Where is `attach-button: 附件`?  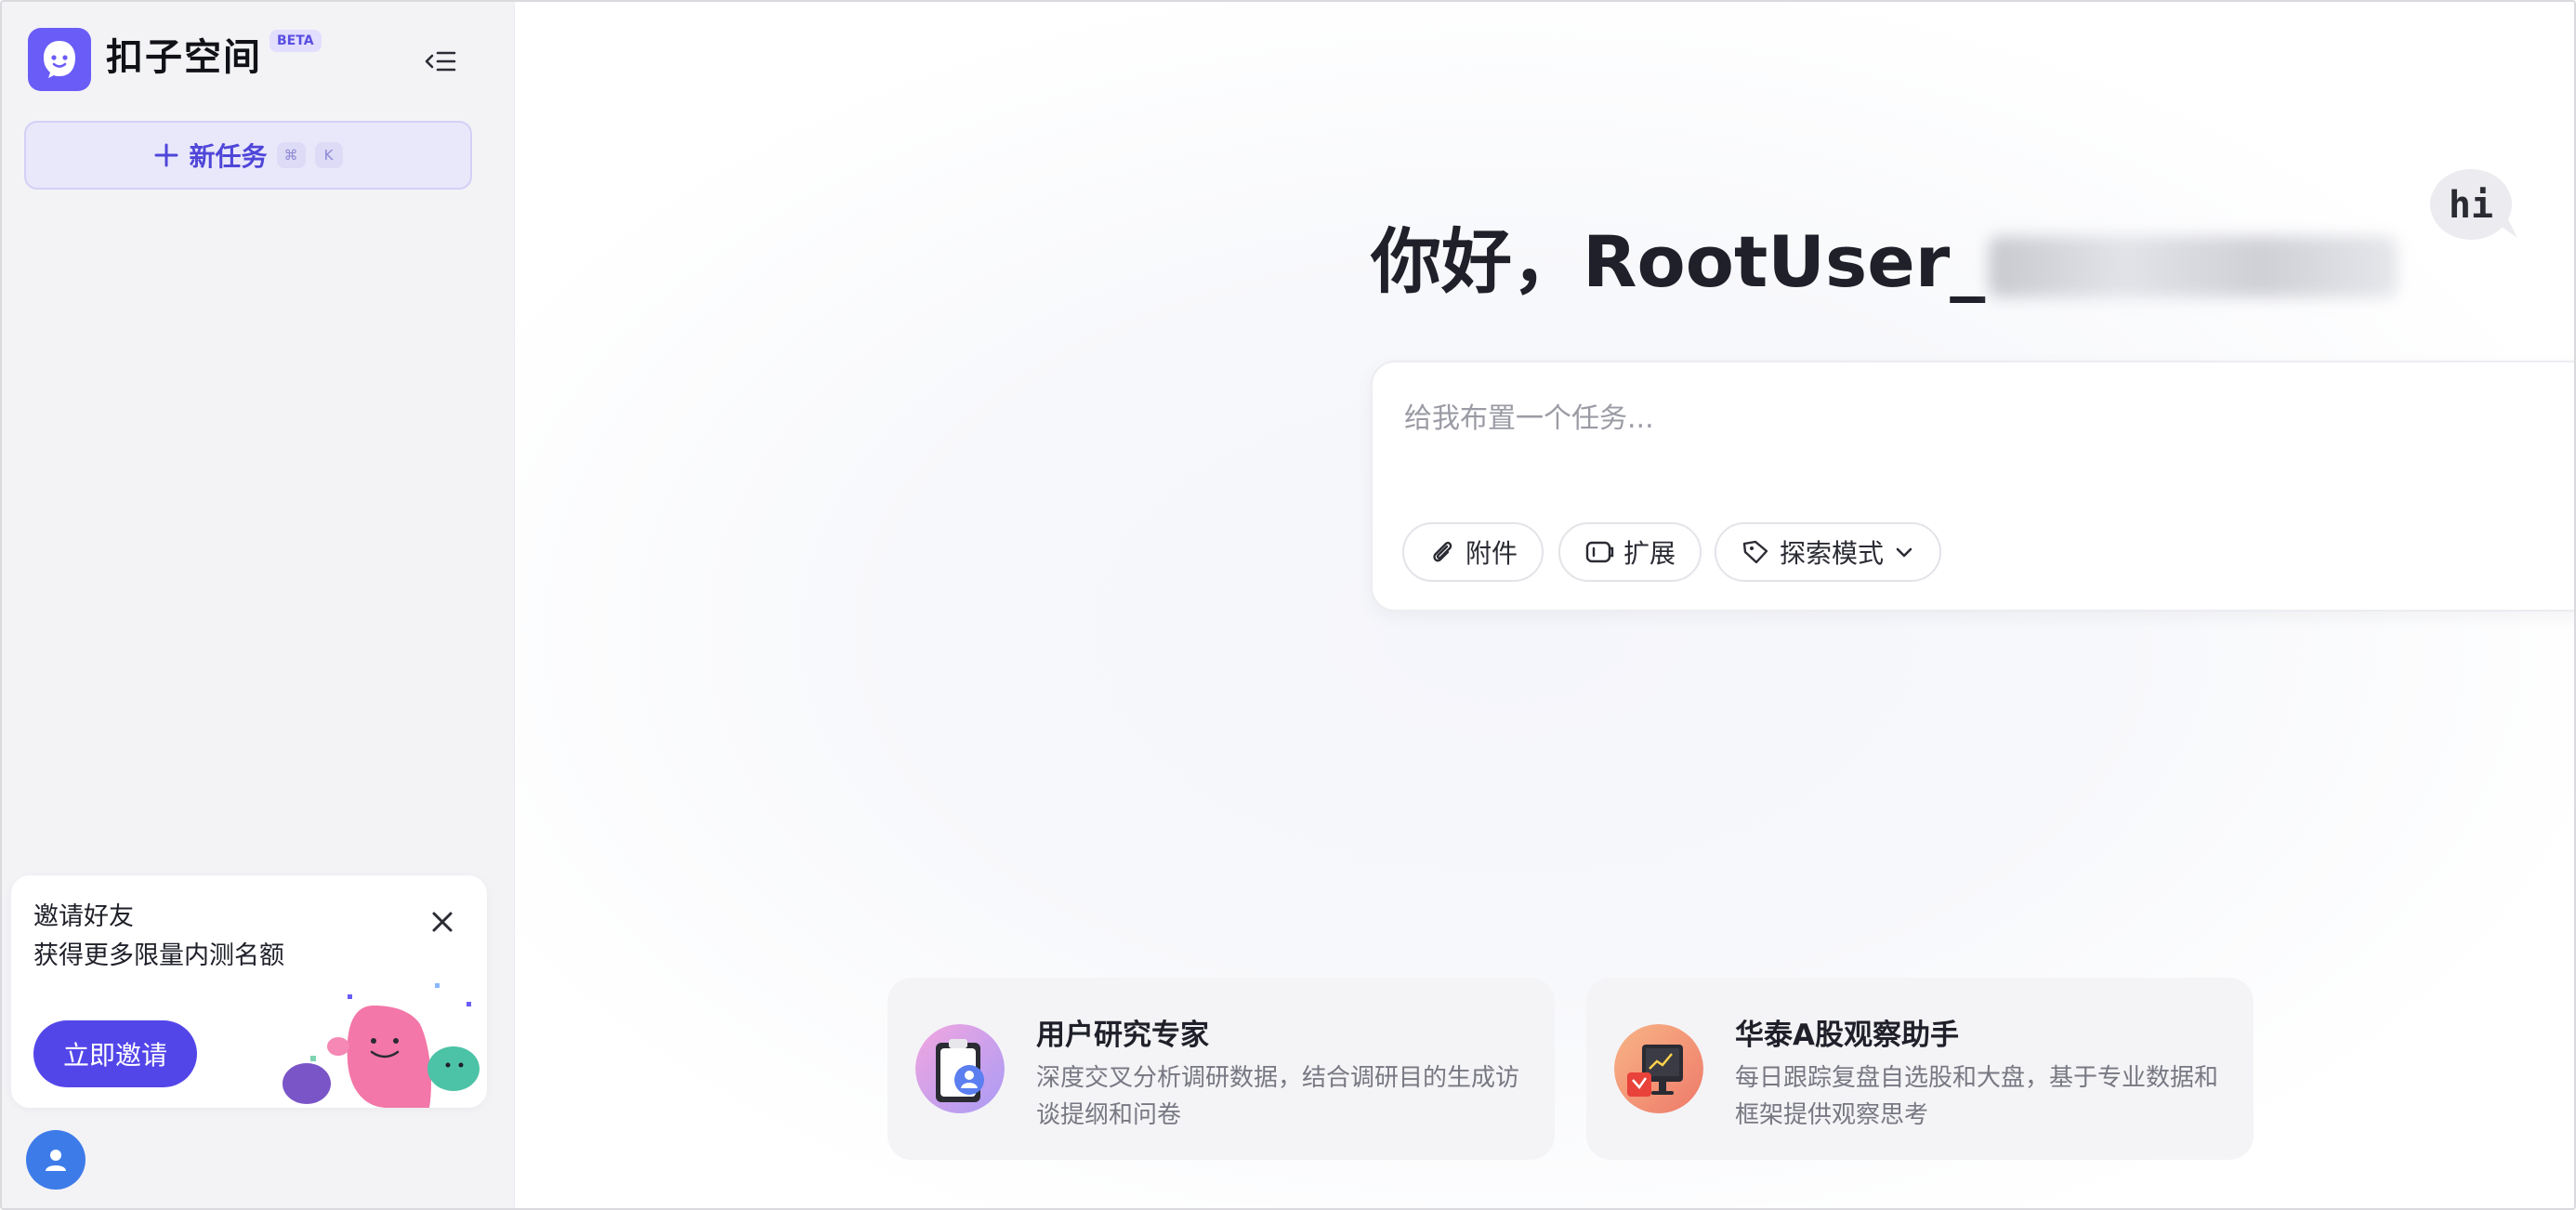
attach-button: 附件 is located at coordinates (1473, 552).